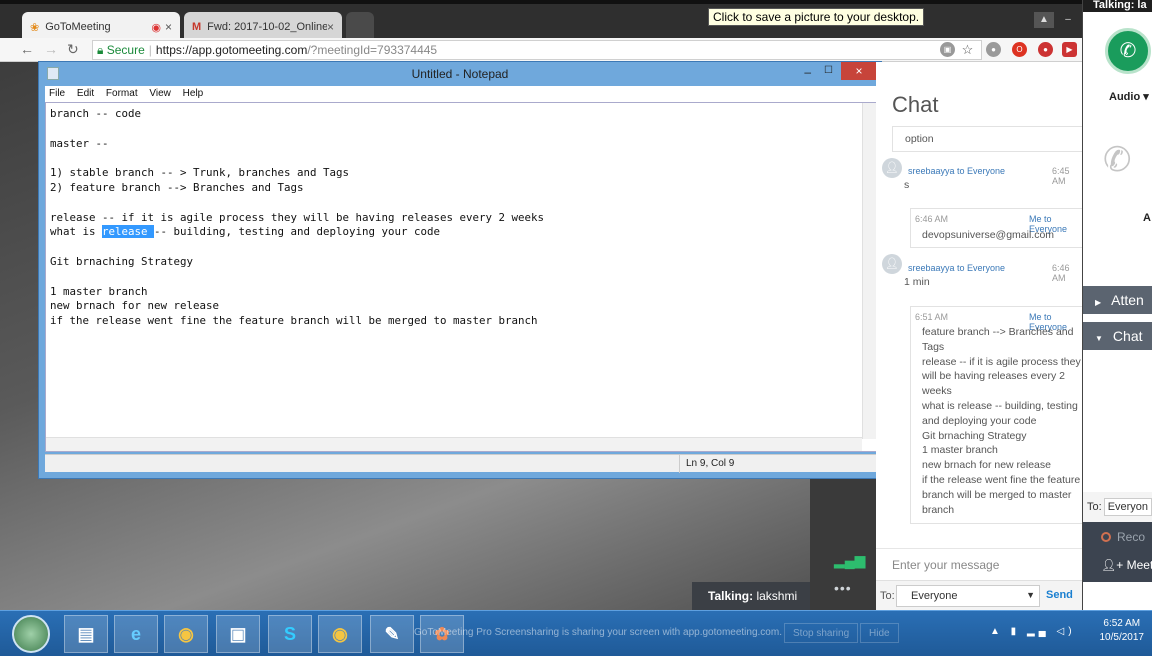 This screenshot has height=656, width=1152. What do you see at coordinates (1127, 507) in the screenshot?
I see `recipient-select: Everyon` at bounding box center [1127, 507].